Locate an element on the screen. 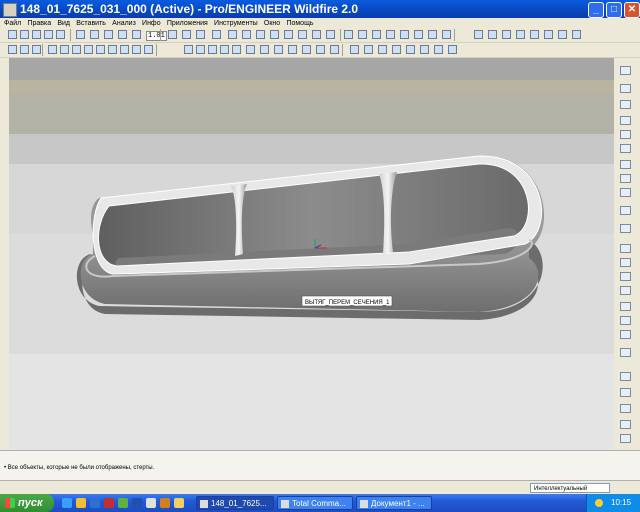 The image size is (640, 512). tray-icon is located at coordinates (599, 503).